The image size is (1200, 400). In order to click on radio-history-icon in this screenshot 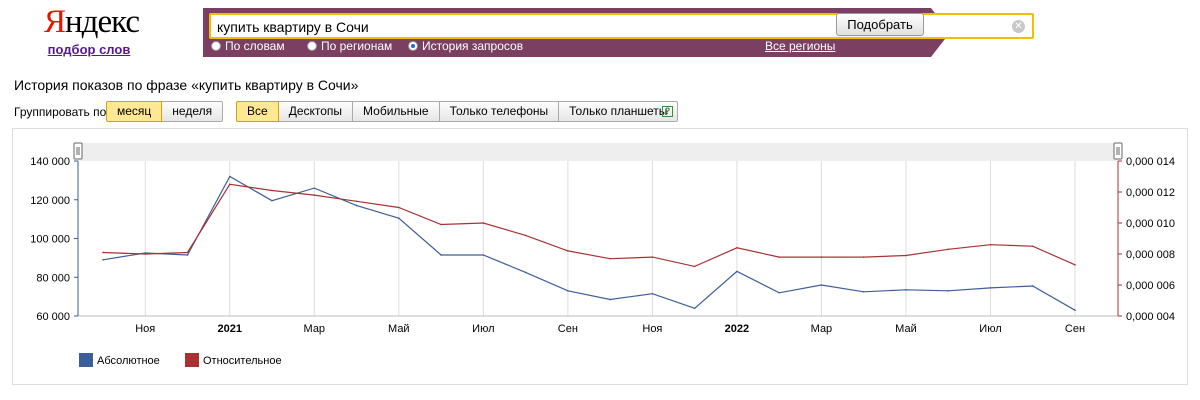, I will do `click(413, 46)`.